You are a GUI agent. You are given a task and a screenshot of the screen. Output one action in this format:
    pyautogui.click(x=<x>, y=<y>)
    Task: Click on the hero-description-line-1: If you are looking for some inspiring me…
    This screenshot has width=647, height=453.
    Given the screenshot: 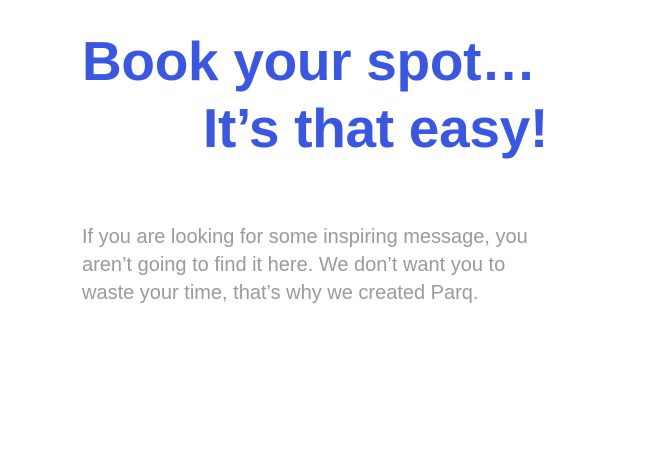 What is the action you would take?
    pyautogui.click(x=305, y=237)
    